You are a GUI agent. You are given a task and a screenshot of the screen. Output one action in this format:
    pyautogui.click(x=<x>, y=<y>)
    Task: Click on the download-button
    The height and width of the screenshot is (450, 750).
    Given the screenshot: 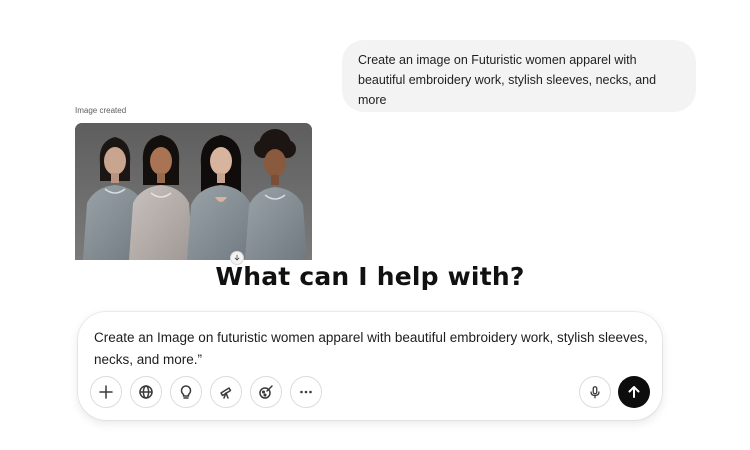 What is the action you would take?
    pyautogui.click(x=237, y=258)
    